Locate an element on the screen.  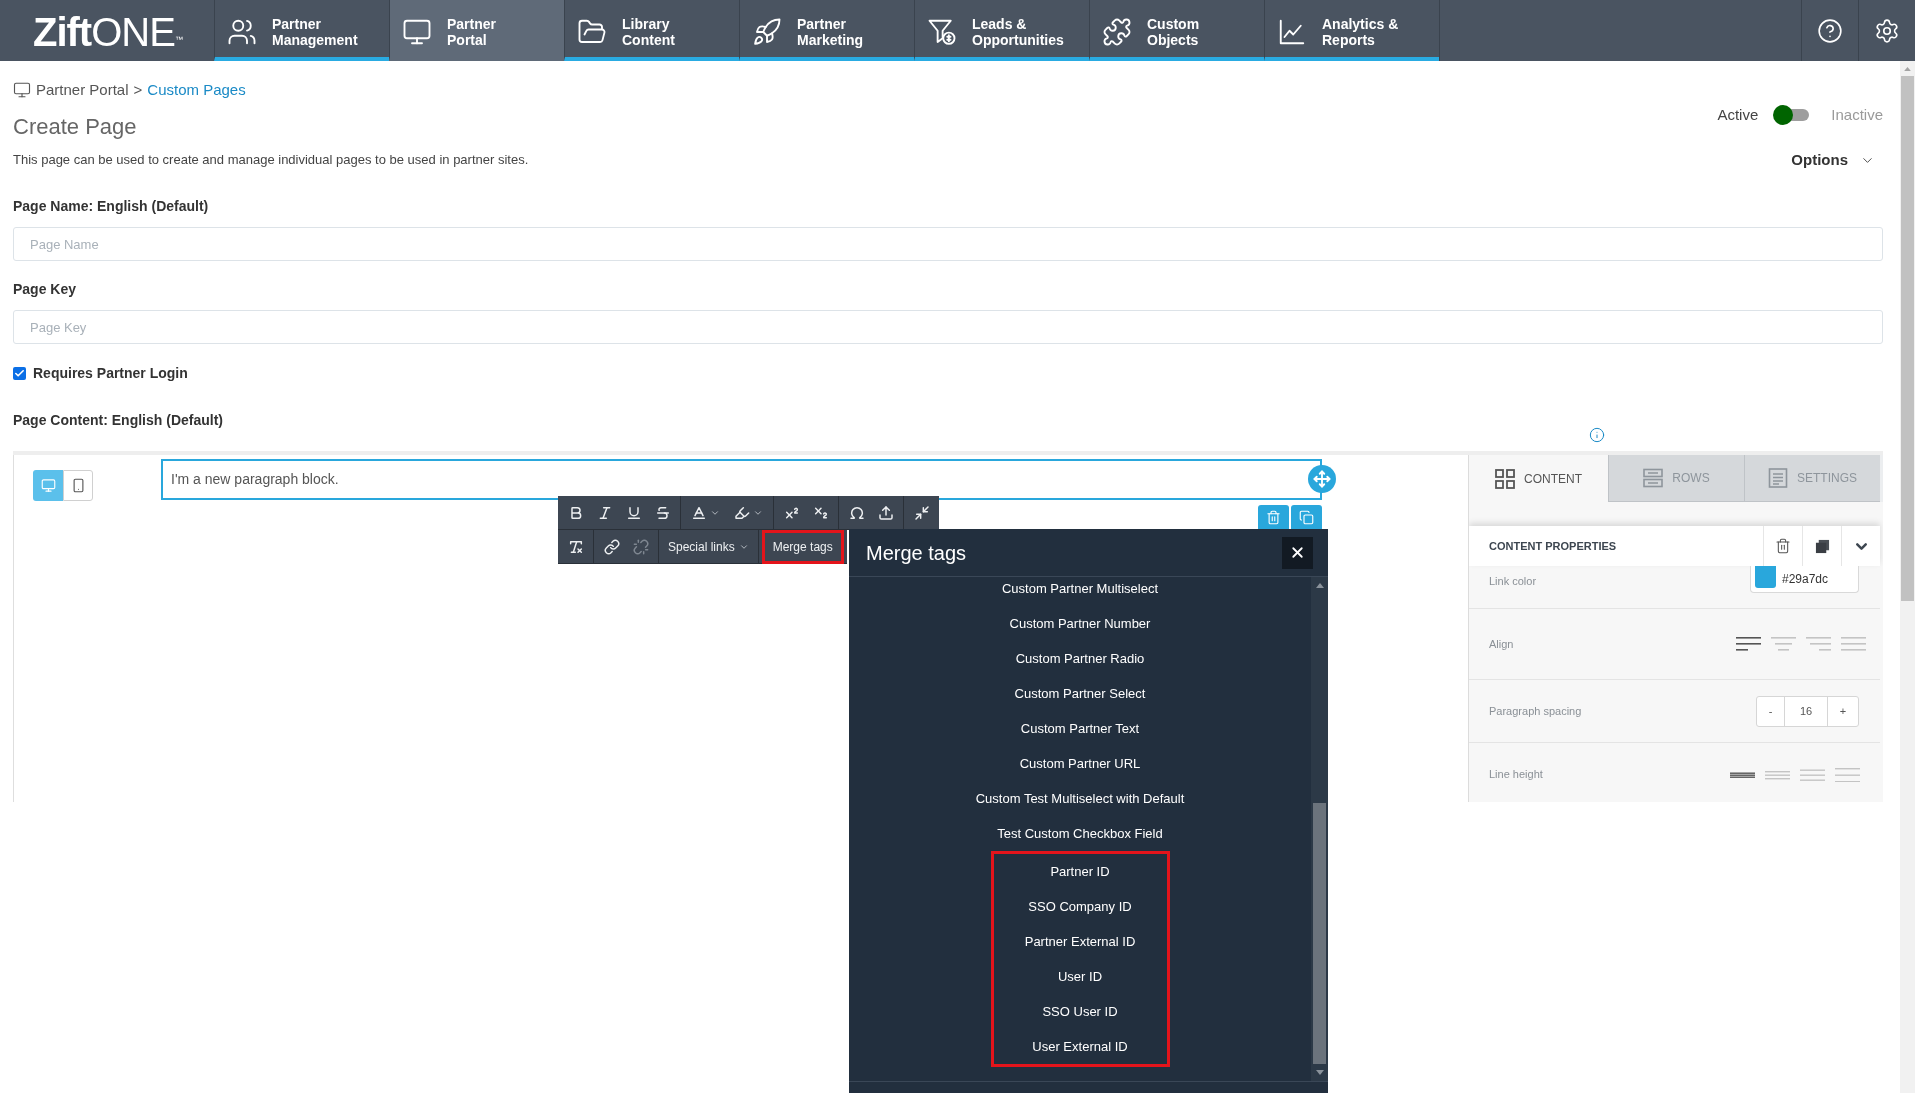
panel-tab: CONTENT is located at coordinates (1538, 478).